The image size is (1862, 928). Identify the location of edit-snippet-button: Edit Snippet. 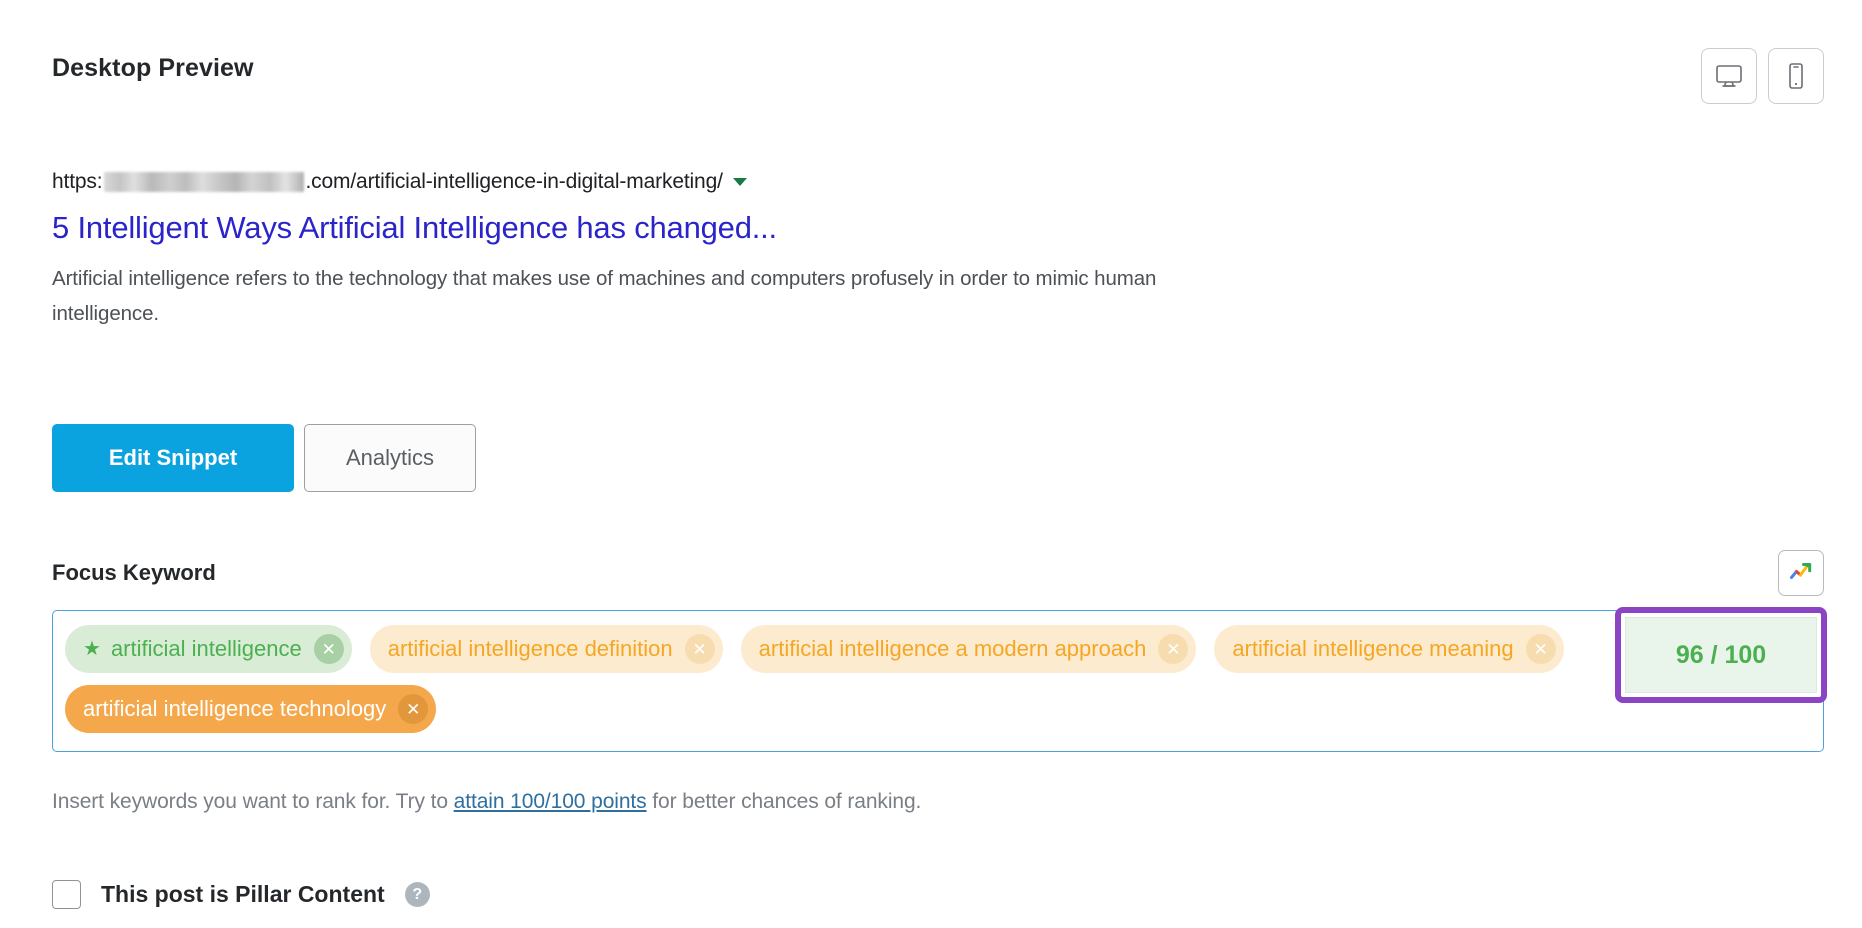
(173, 458).